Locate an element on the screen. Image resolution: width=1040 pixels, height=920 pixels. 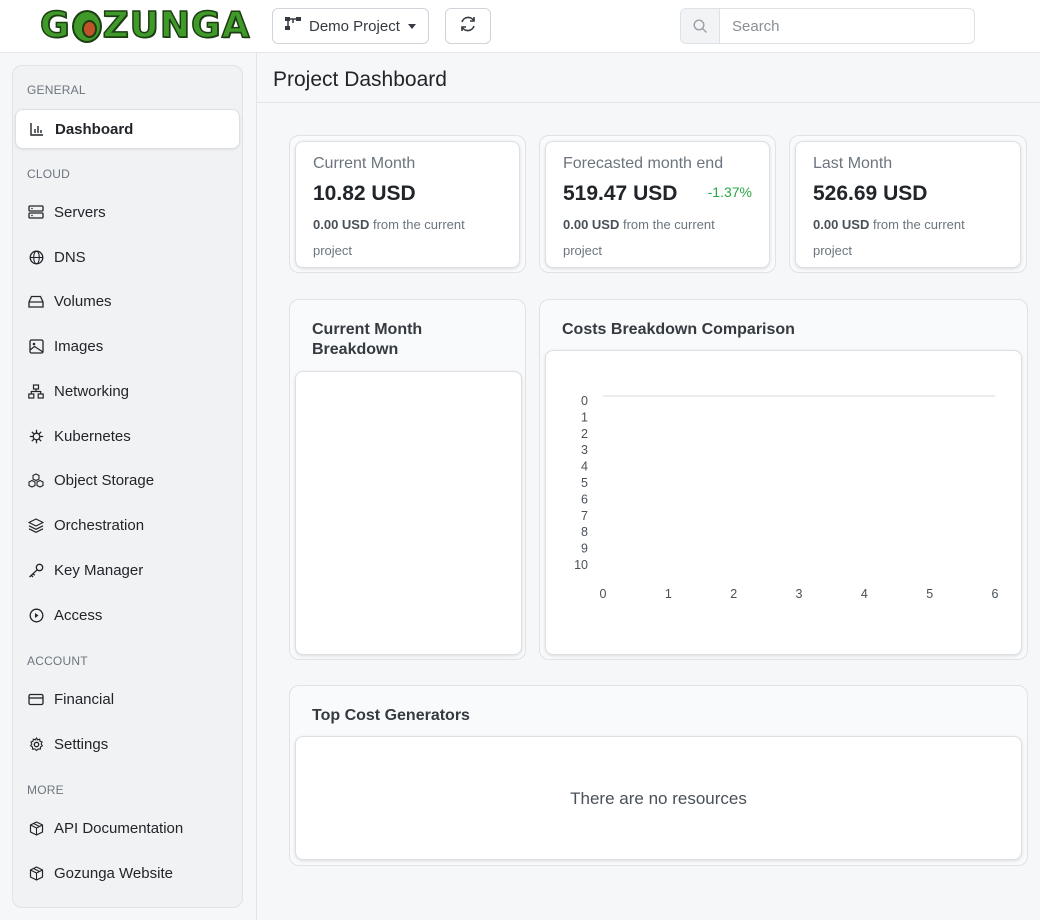
y-tick-label: 9 is located at coordinates (584, 549).